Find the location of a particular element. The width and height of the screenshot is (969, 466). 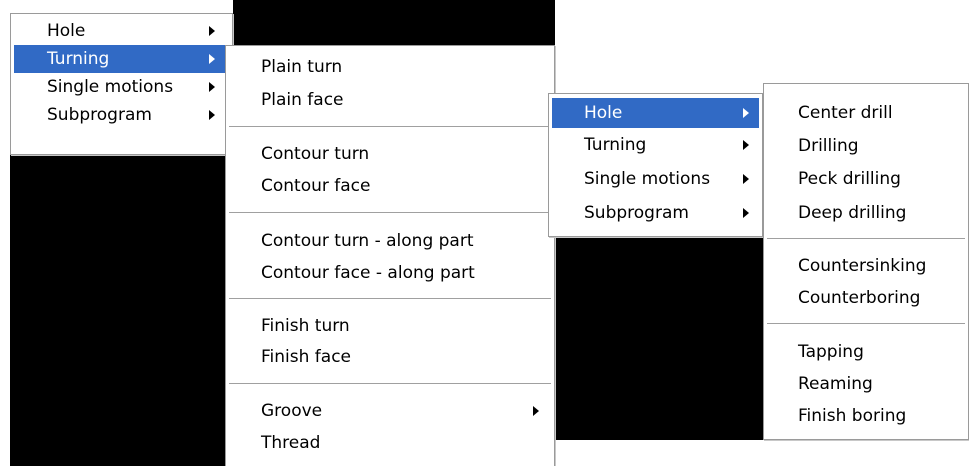

menu-item-plain-face: Plain face is located at coordinates (390, 100).